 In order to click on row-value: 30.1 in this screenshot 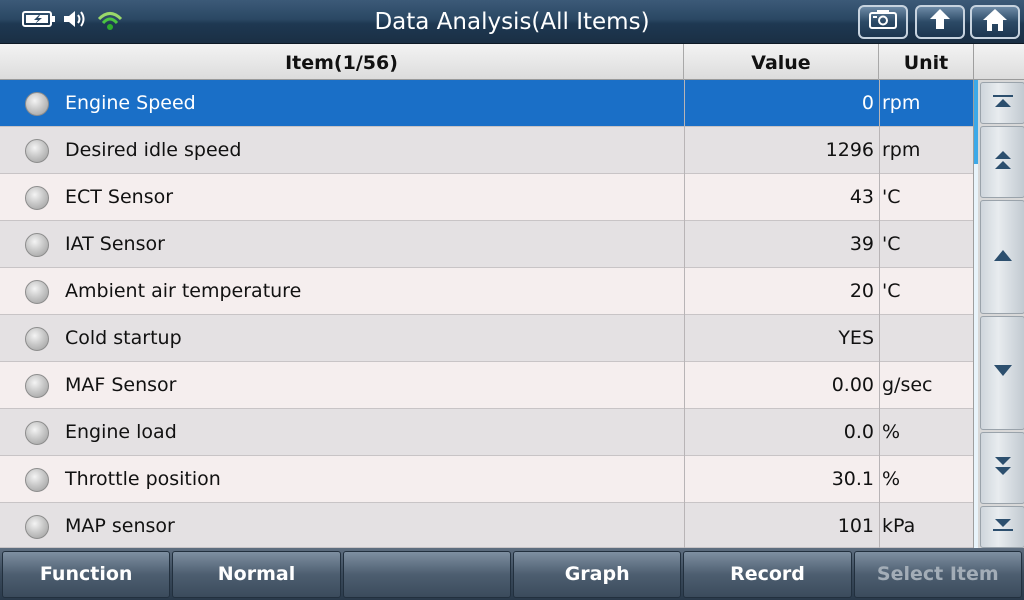, I will do `click(852, 479)`.